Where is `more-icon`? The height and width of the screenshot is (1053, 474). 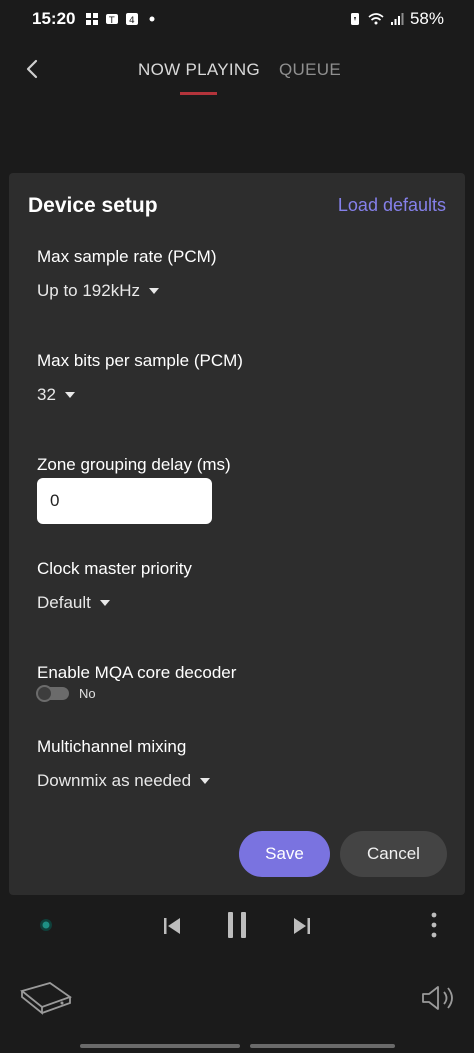
more-icon is located at coordinates (434, 925).